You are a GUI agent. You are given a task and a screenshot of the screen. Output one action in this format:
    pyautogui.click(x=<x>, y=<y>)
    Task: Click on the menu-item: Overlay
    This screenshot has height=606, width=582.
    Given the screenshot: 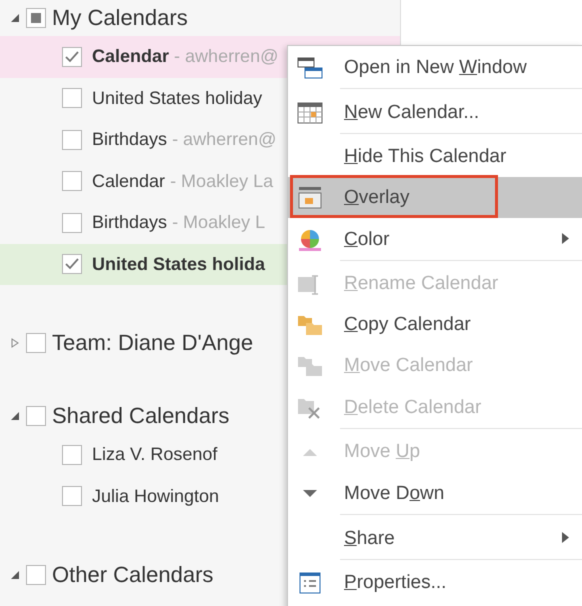 What is the action you would take?
    pyautogui.click(x=435, y=197)
    